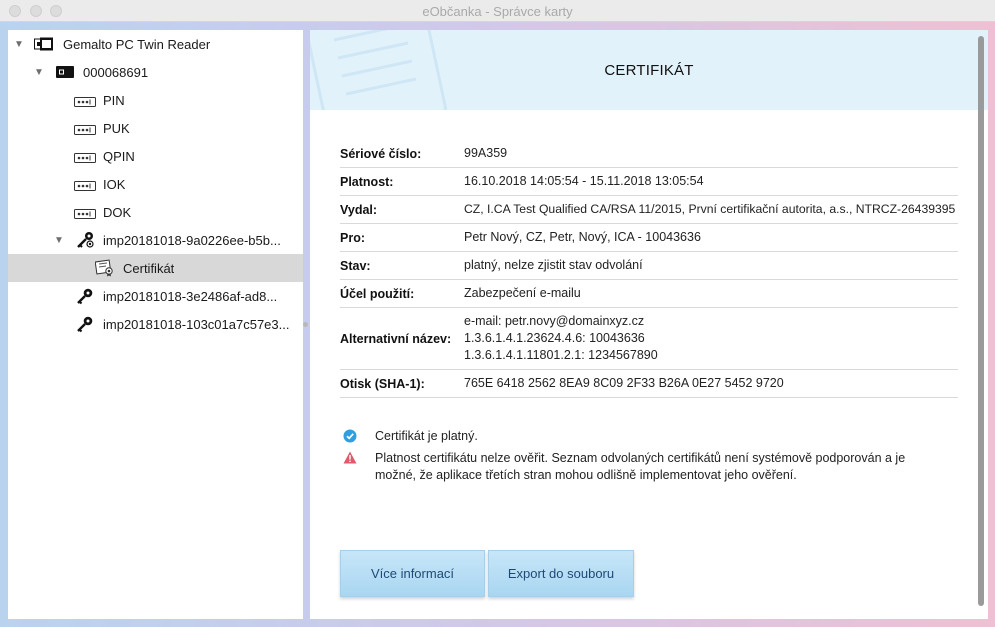  What do you see at coordinates (554, 321) in the screenshot?
I see `alt-name-line: e-mail: petr.novy@domainxyz.cz` at bounding box center [554, 321].